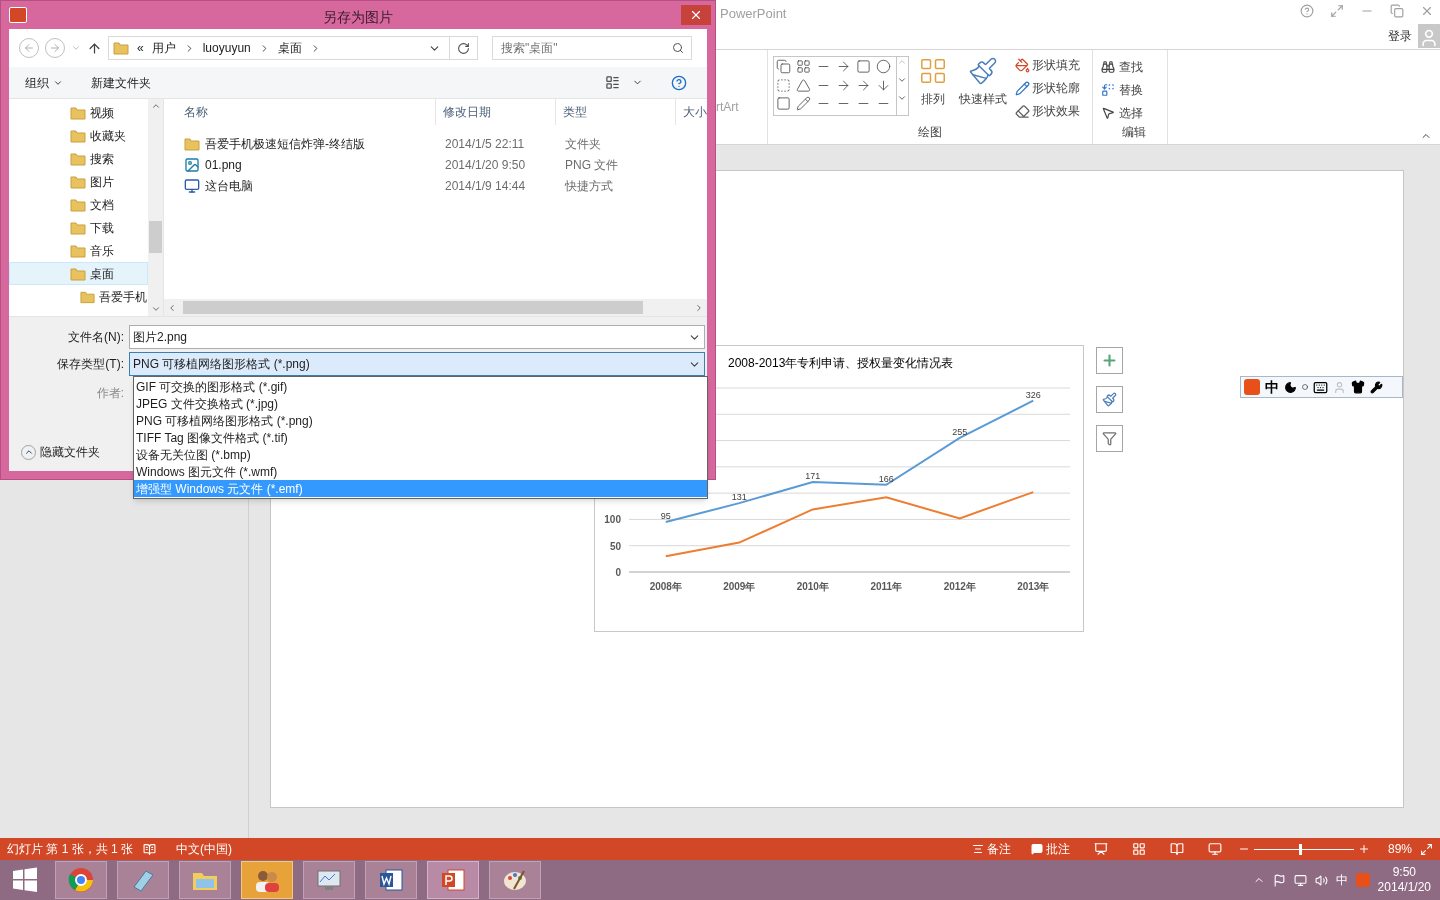 This screenshot has width=1440, height=900. I want to click on organize-menu: 组织, so click(44, 82).